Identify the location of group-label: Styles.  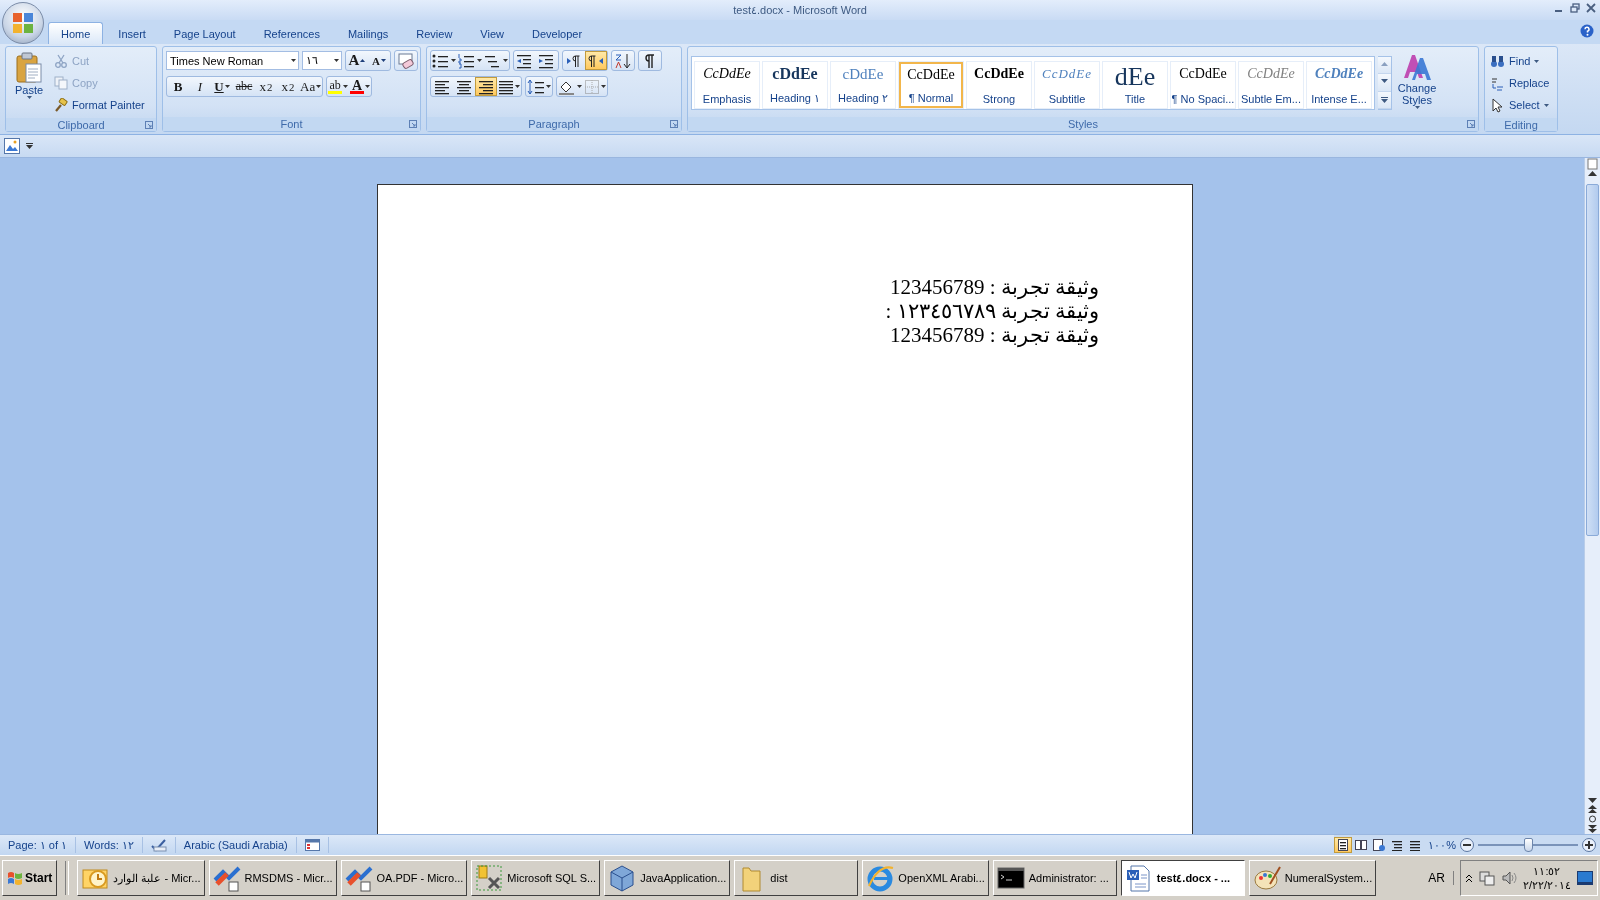
(1083, 124).